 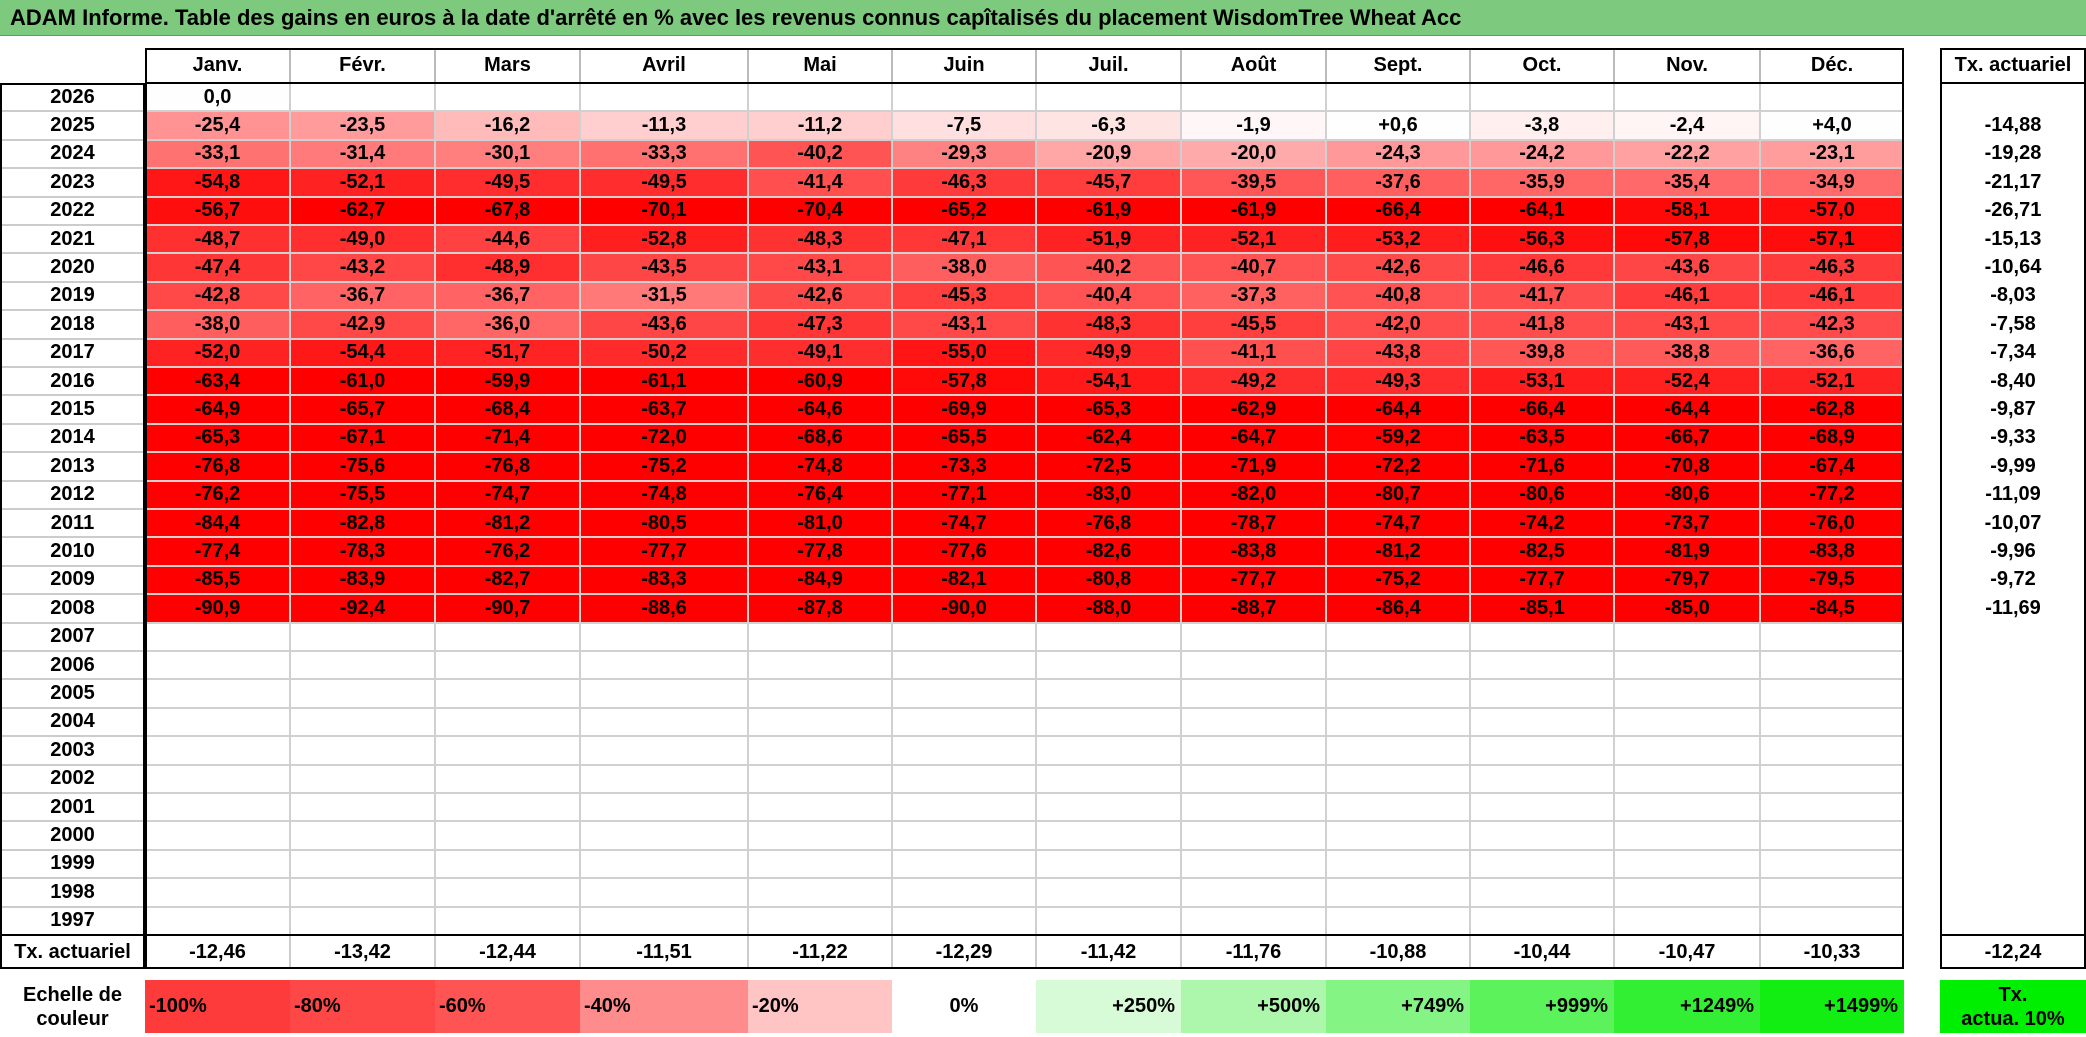 I want to click on month-header-2: Févr., so click(x=362, y=65).